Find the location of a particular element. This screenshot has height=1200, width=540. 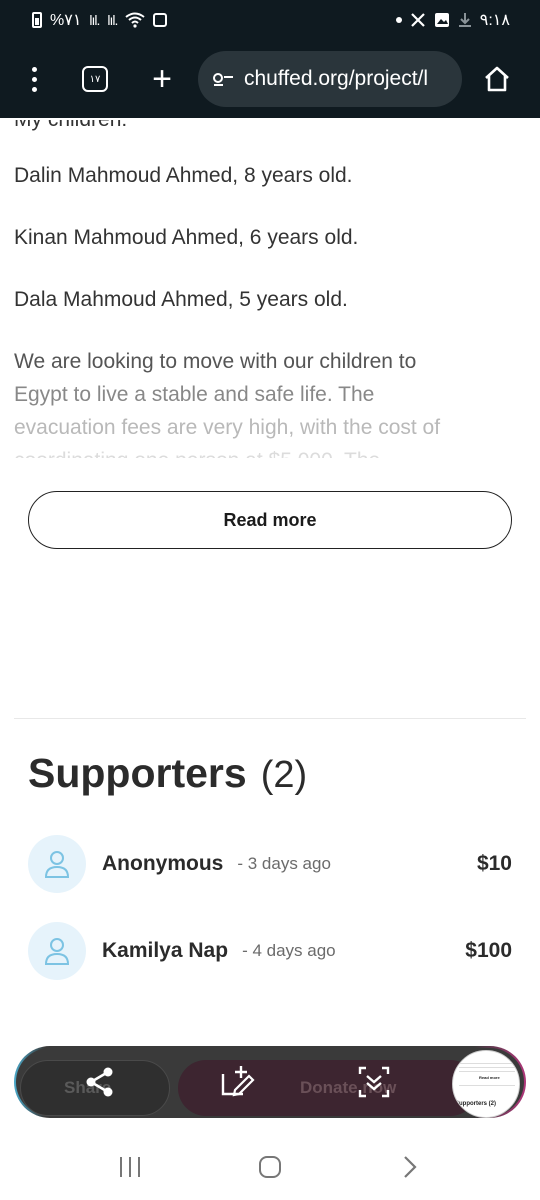

wifi-icon is located at coordinates (135, 20).